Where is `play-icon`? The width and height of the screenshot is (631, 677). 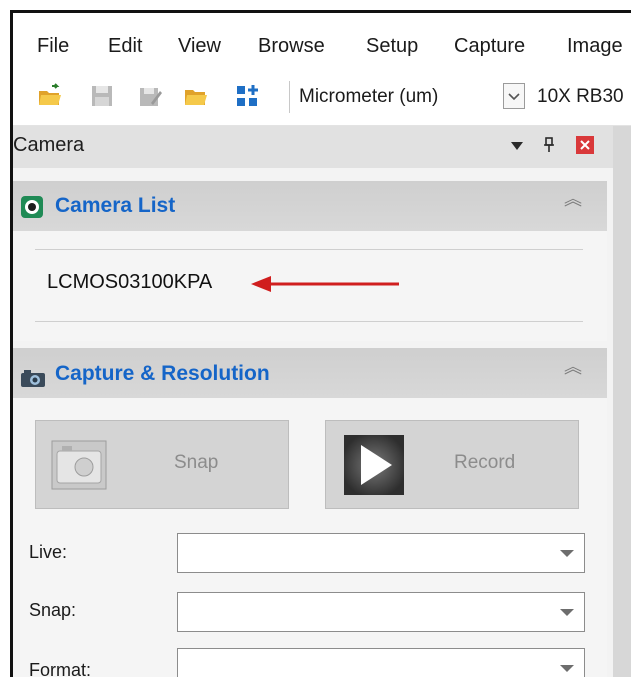 play-icon is located at coordinates (374, 465).